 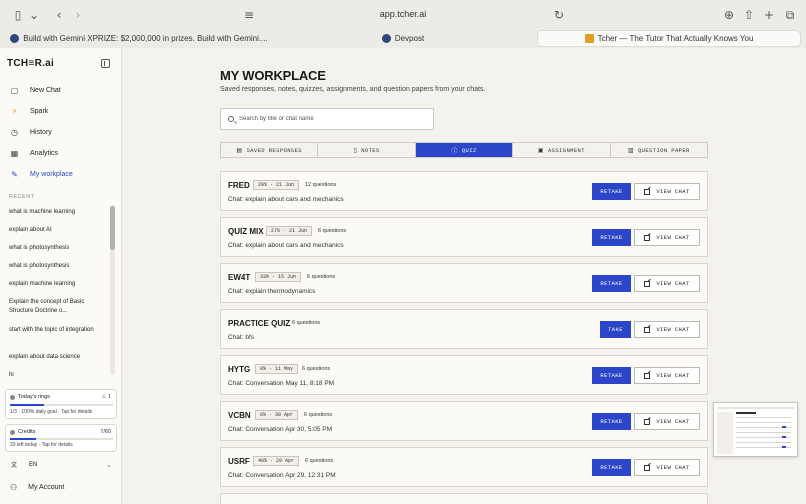 What do you see at coordinates (755, 429) in the screenshot?
I see `window-preview-thumbnail` at bounding box center [755, 429].